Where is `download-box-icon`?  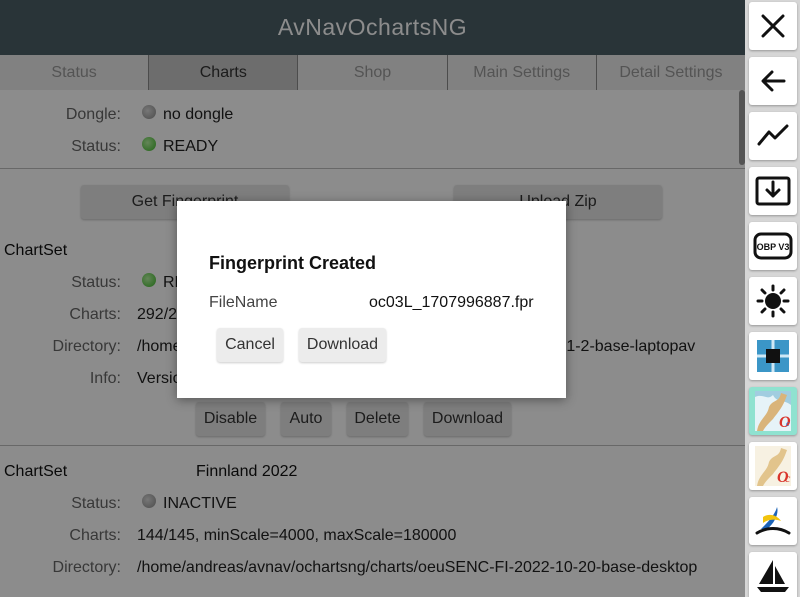
download-box-icon is located at coordinates (773, 191).